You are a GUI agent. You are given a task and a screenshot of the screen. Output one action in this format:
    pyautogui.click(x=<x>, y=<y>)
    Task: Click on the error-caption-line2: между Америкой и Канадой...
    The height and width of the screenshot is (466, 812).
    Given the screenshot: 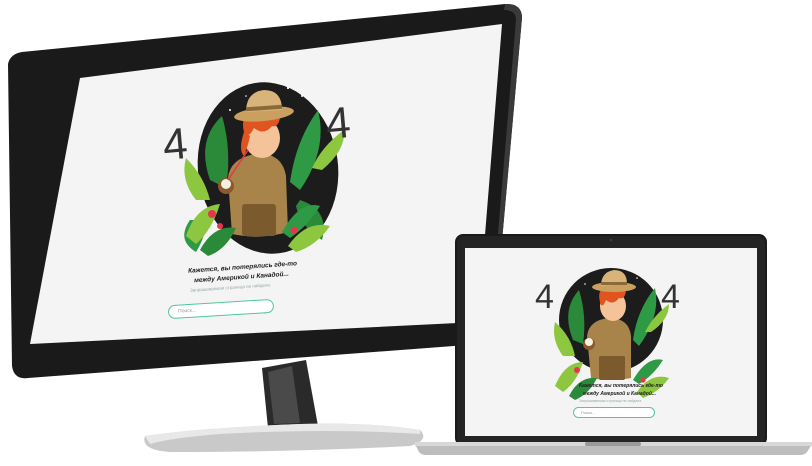 What is the action you would take?
    pyautogui.click(x=620, y=394)
    